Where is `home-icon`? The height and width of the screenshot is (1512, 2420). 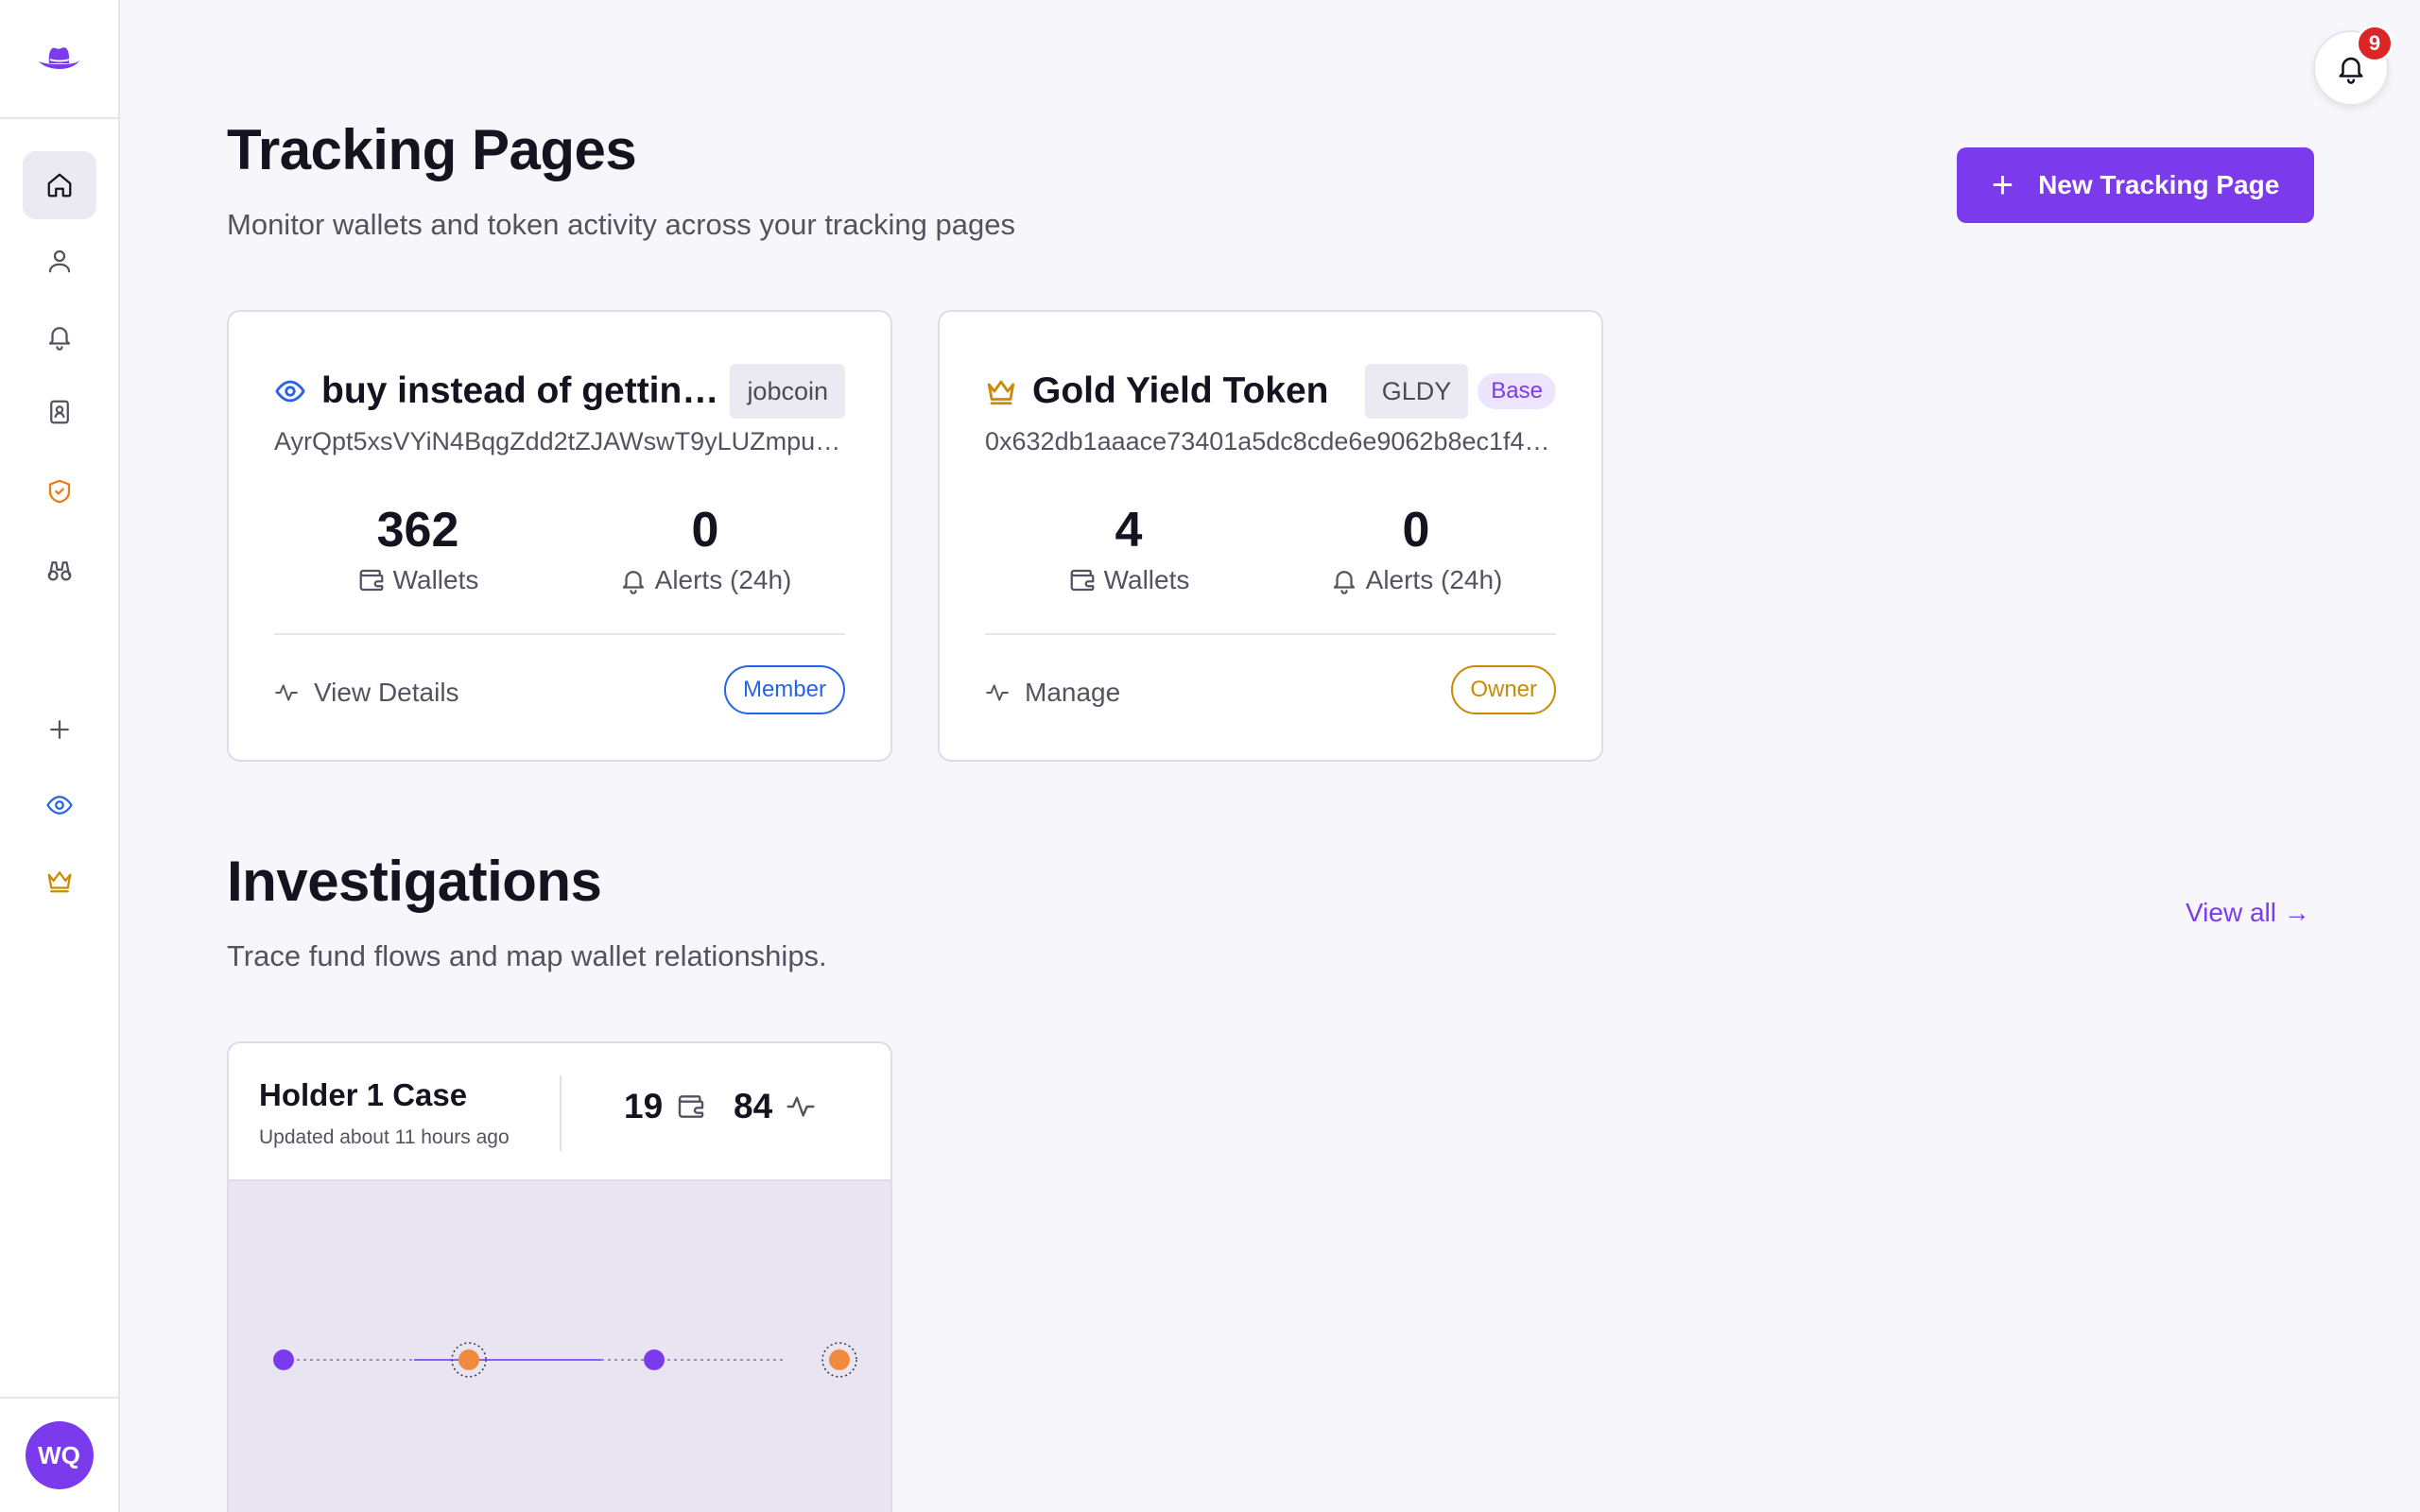 home-icon is located at coordinates (59, 185).